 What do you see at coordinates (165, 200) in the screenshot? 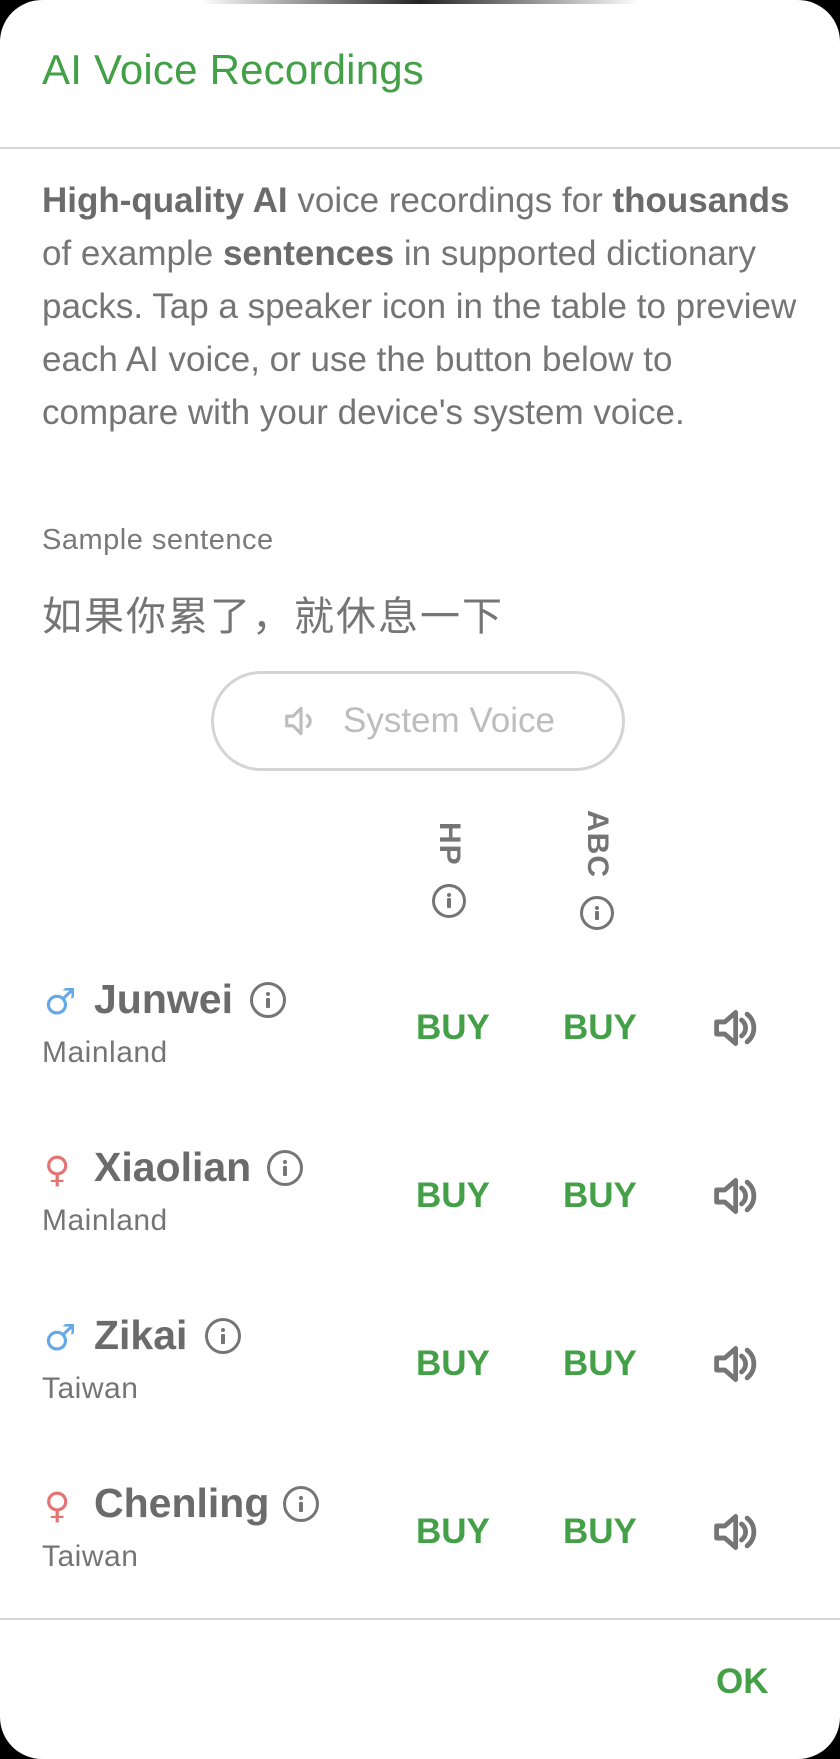
I see `desc-bold-1: High-quality AI` at bounding box center [165, 200].